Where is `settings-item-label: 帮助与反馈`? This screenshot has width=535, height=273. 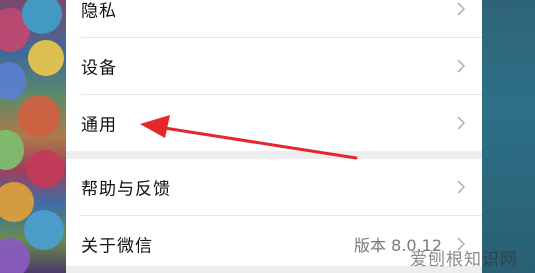 settings-item-label: 帮助与反馈 is located at coordinates (126, 189).